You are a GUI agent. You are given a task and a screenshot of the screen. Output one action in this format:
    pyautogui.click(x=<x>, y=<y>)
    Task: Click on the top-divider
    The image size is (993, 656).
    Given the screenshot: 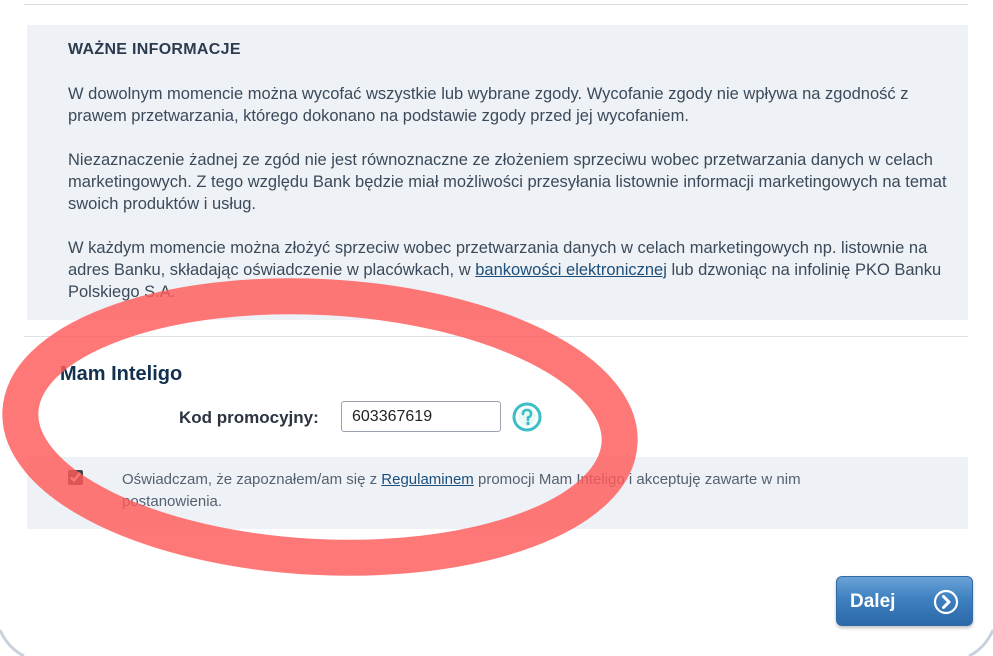 What is the action you would take?
    pyautogui.click(x=496, y=2)
    